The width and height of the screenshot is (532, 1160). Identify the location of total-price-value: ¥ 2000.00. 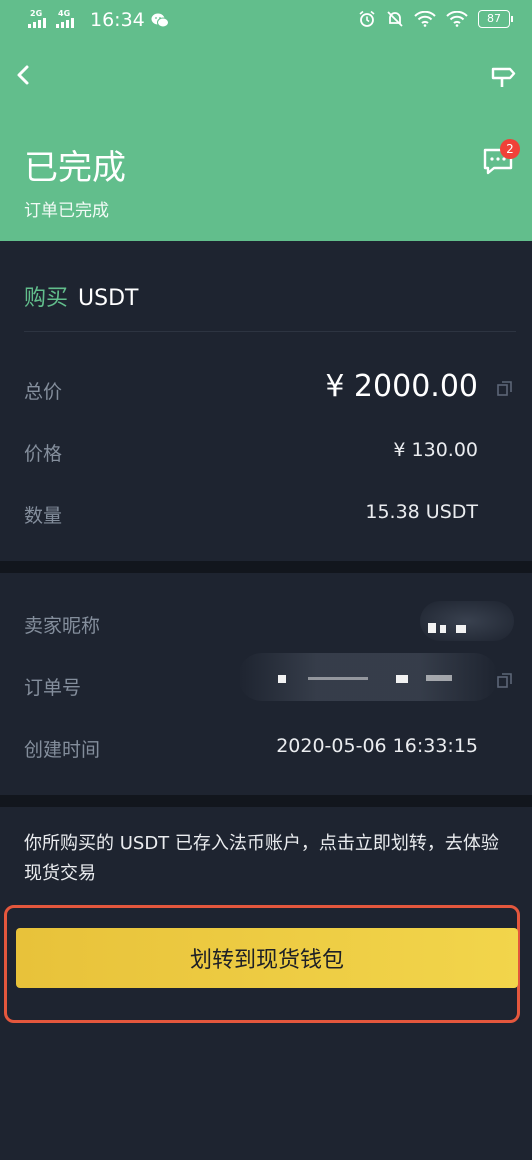
(401, 386).